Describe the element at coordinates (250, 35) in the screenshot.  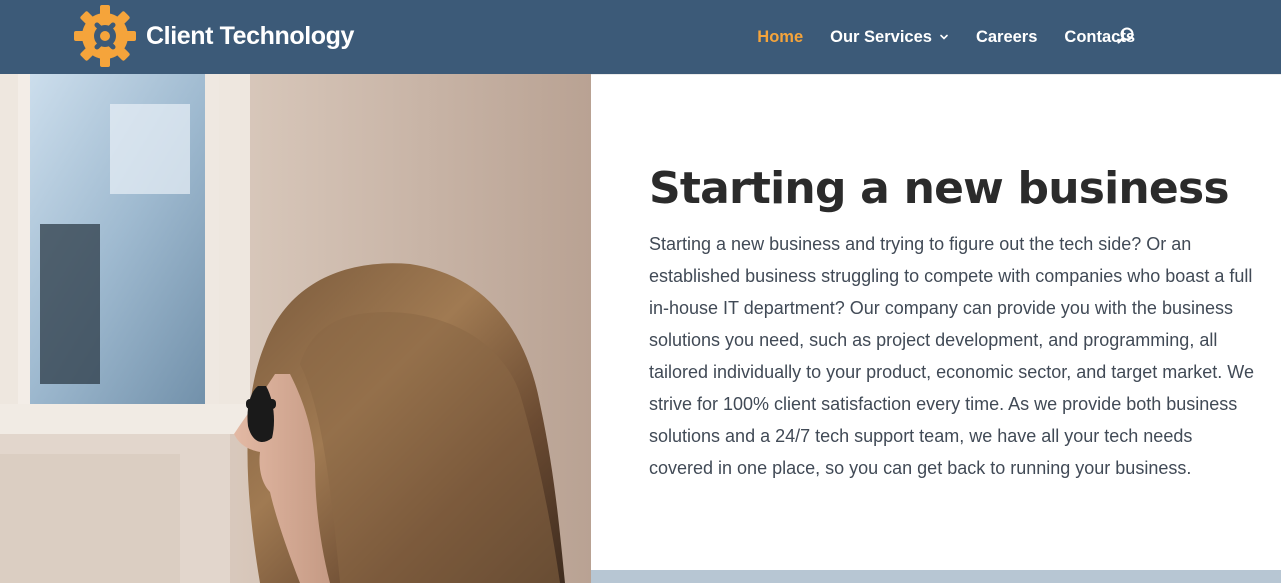
I see `brand-name: Client Technology` at that location.